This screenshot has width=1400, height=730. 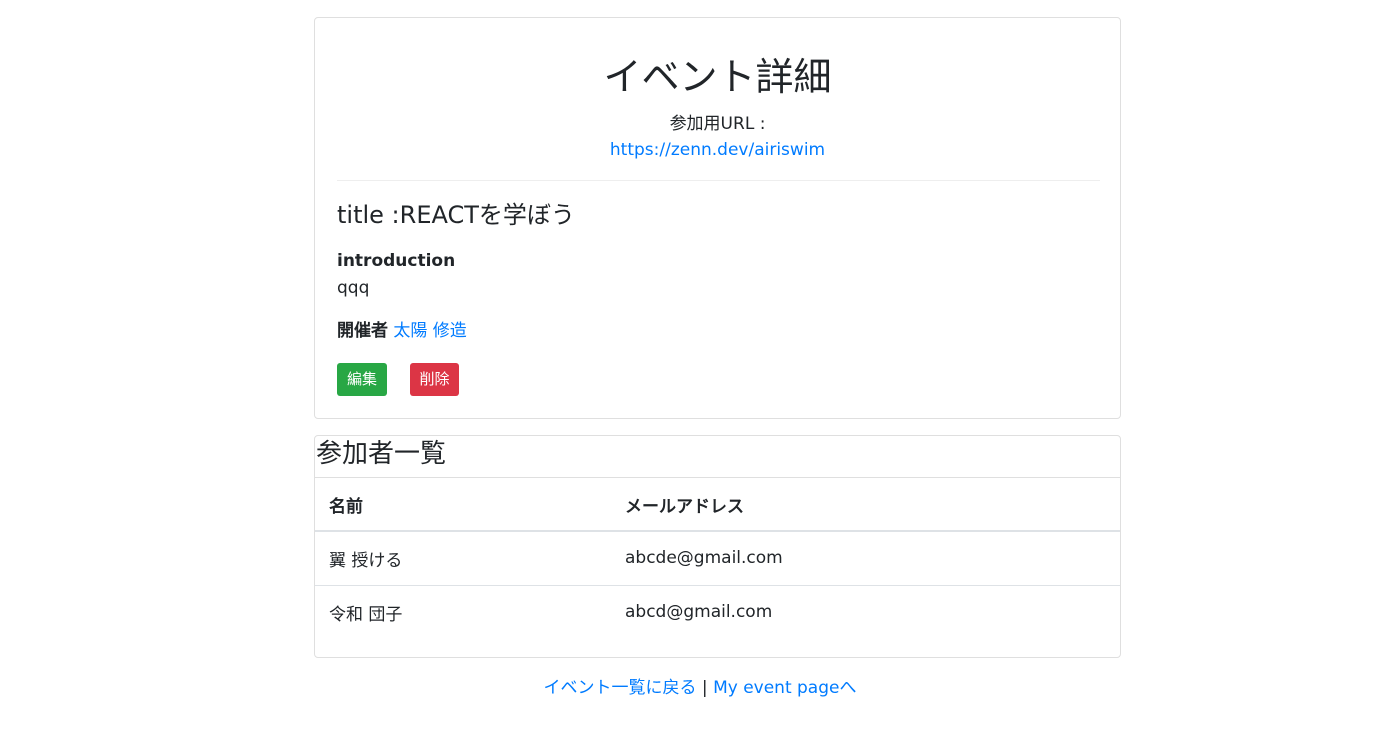 What do you see at coordinates (717, 77) in the screenshot?
I see `page-title: イベント詳細` at bounding box center [717, 77].